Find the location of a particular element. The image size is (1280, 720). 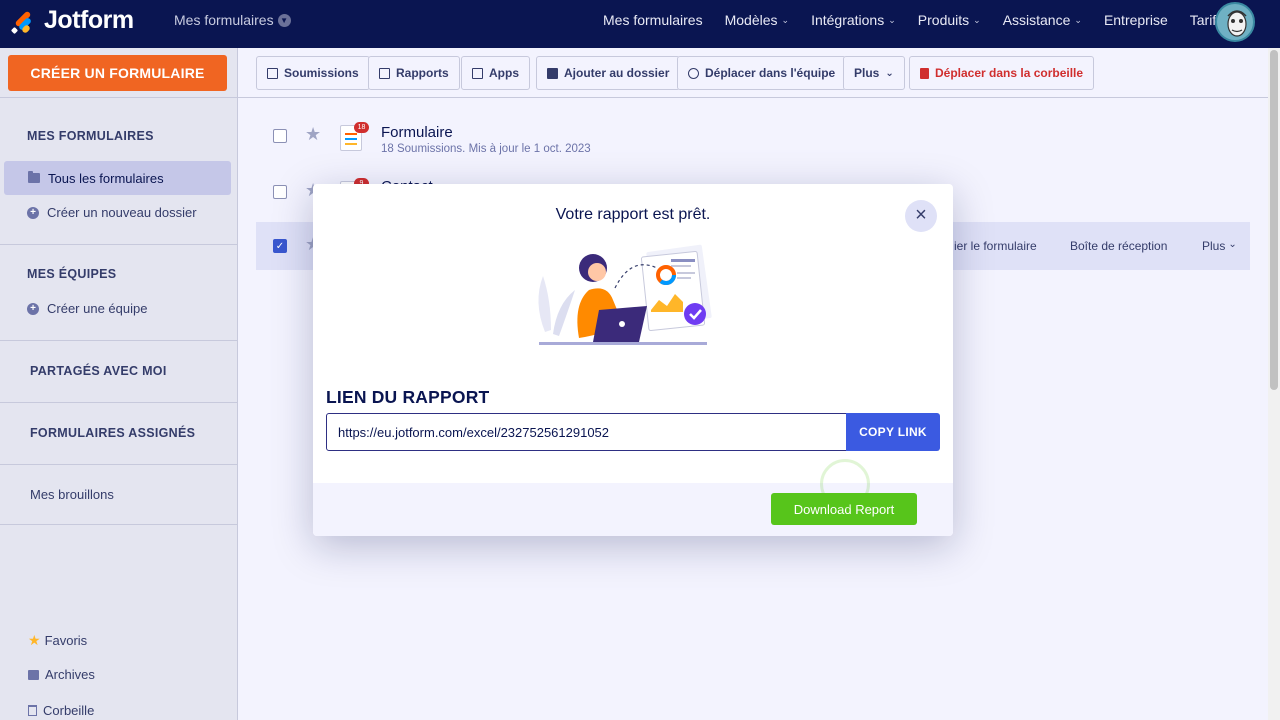

close-icon: × is located at coordinates (921, 215).